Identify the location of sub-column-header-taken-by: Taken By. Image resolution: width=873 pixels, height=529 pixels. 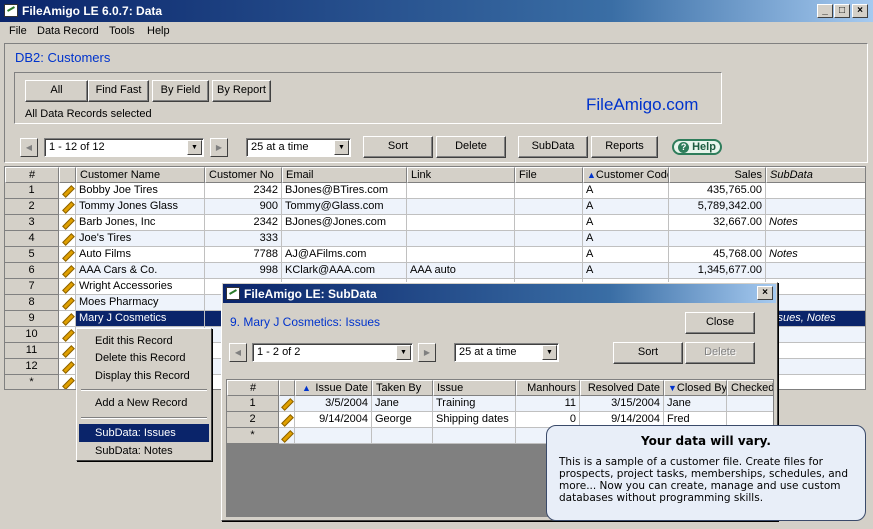
(402, 388).